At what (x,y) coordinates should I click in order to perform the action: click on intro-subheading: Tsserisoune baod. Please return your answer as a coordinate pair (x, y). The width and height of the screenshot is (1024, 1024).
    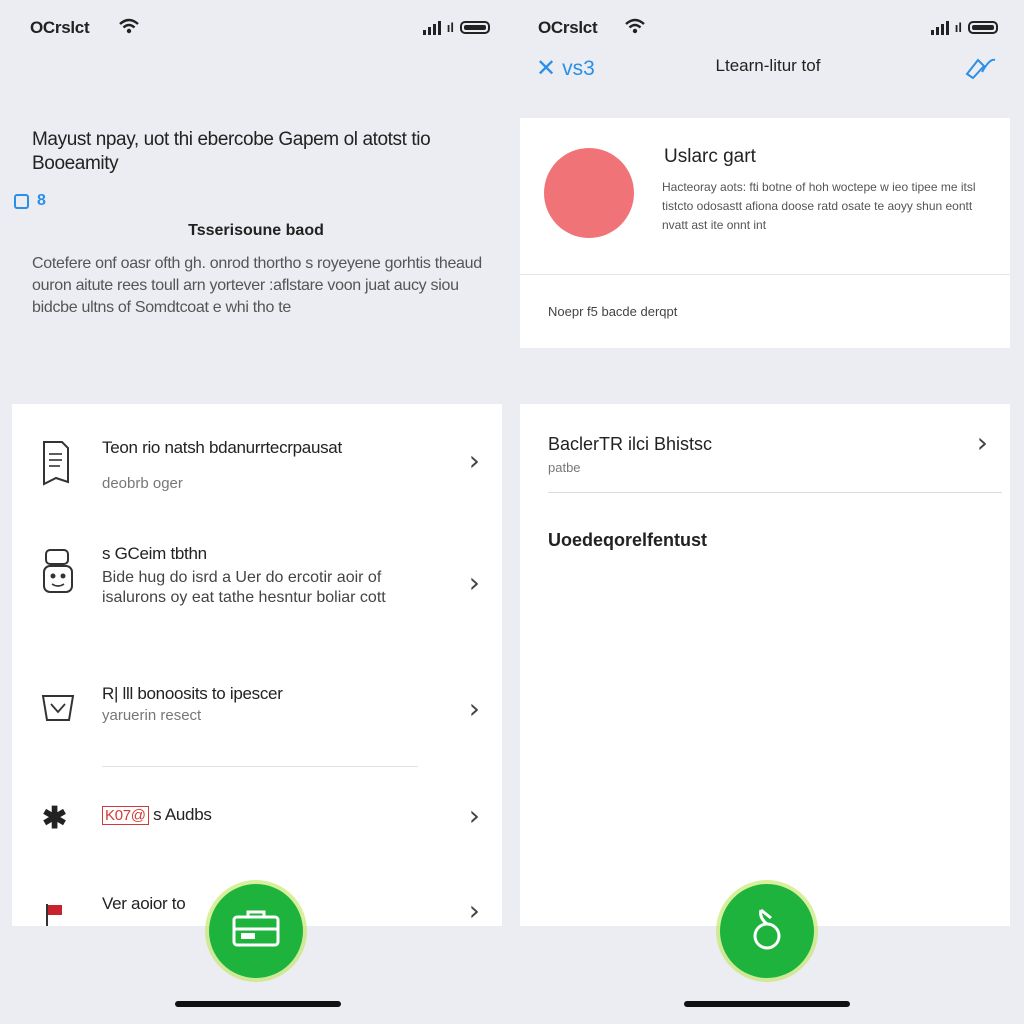
    Looking at the image, I should click on (256, 230).